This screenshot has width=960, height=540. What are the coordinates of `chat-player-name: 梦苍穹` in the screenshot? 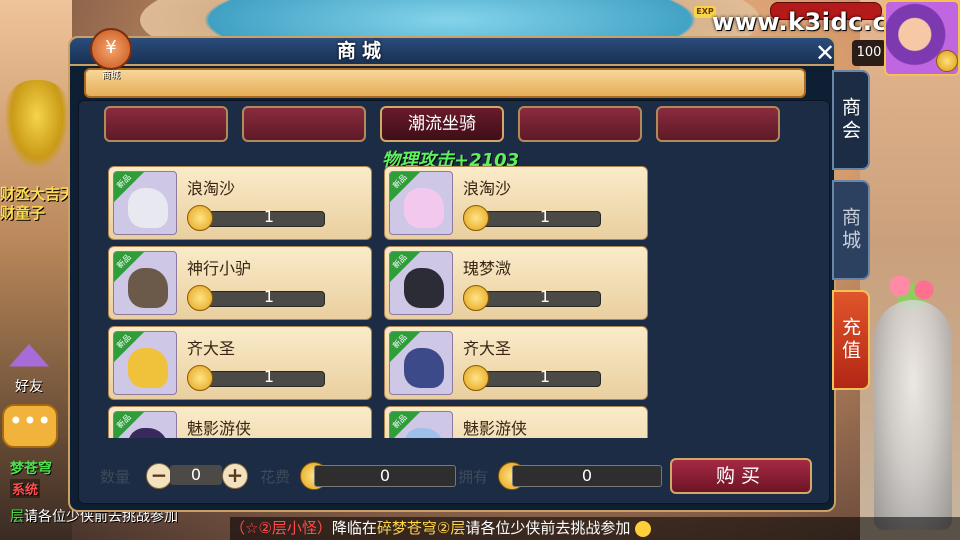 It's located at (31, 468).